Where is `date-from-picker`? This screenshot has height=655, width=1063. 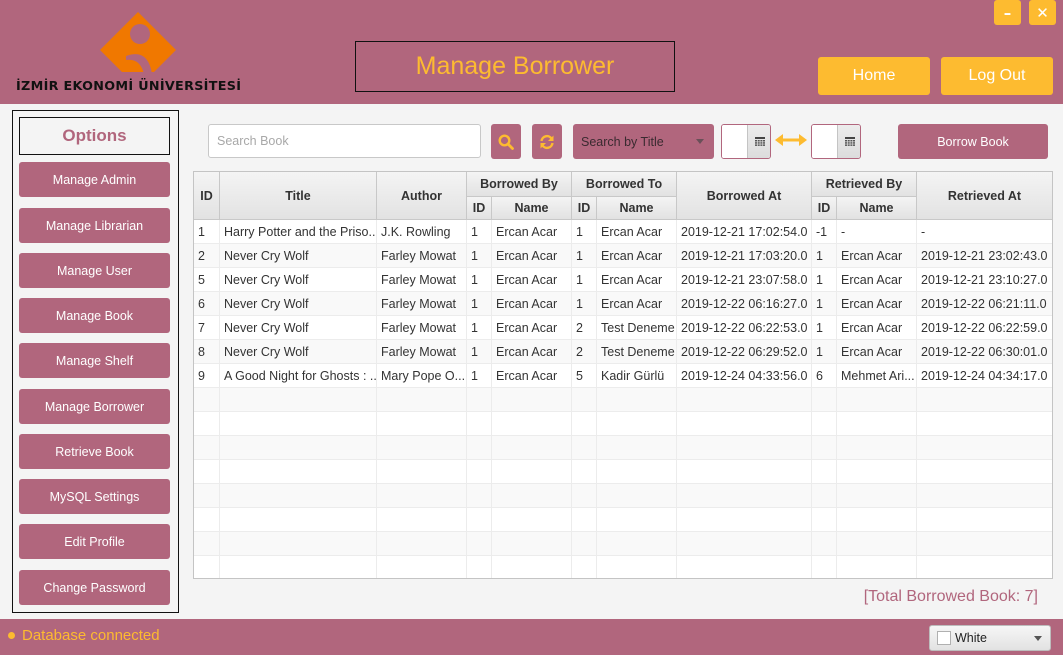
date-from-picker is located at coordinates (746, 141).